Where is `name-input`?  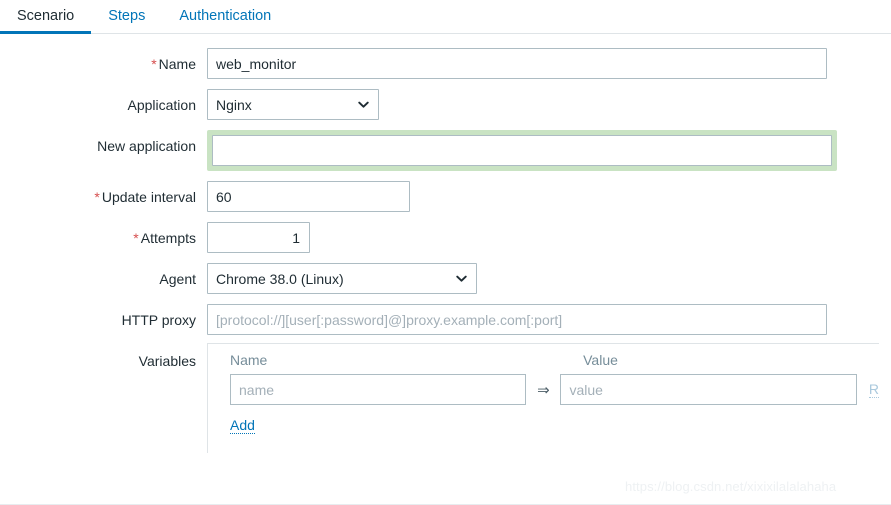
name-input is located at coordinates (517, 63).